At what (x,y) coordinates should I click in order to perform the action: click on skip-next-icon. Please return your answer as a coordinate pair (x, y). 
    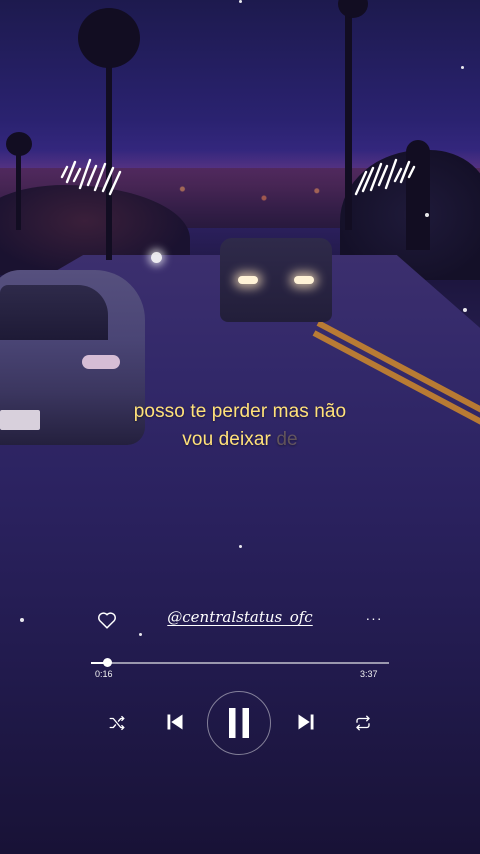
    Looking at the image, I should click on (306, 722).